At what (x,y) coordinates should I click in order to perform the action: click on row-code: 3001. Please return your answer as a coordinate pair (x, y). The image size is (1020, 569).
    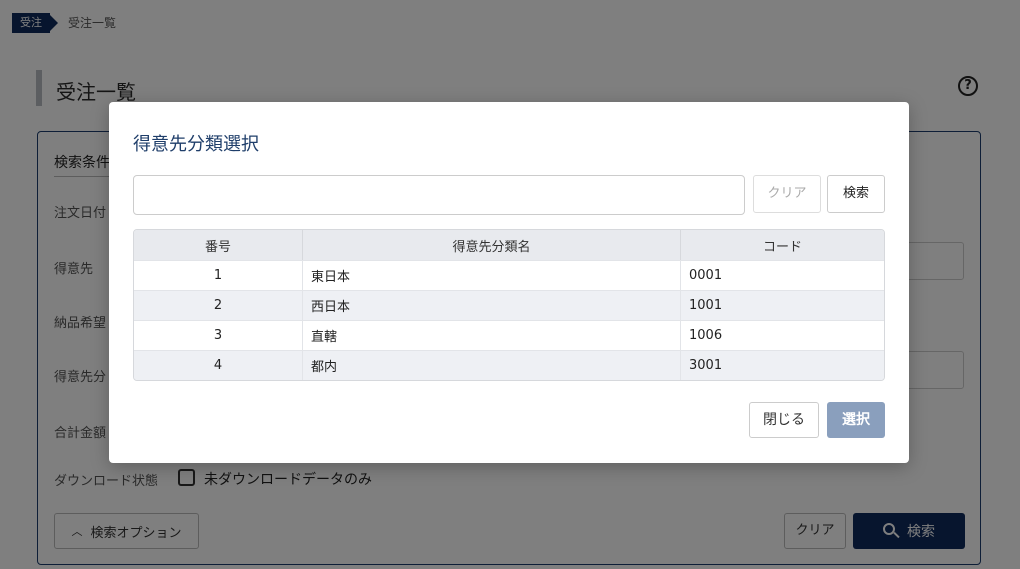
    Looking at the image, I should click on (782, 365).